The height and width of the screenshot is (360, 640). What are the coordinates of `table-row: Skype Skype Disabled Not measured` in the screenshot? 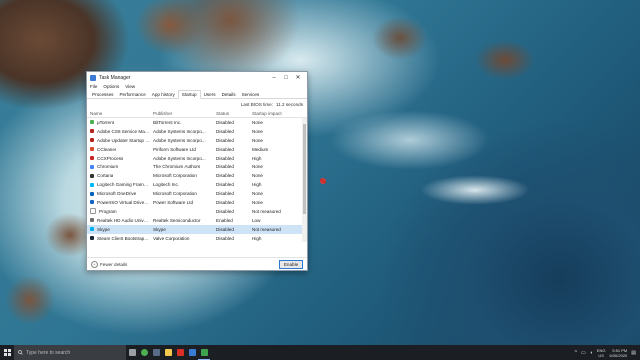 It's located at (197, 229).